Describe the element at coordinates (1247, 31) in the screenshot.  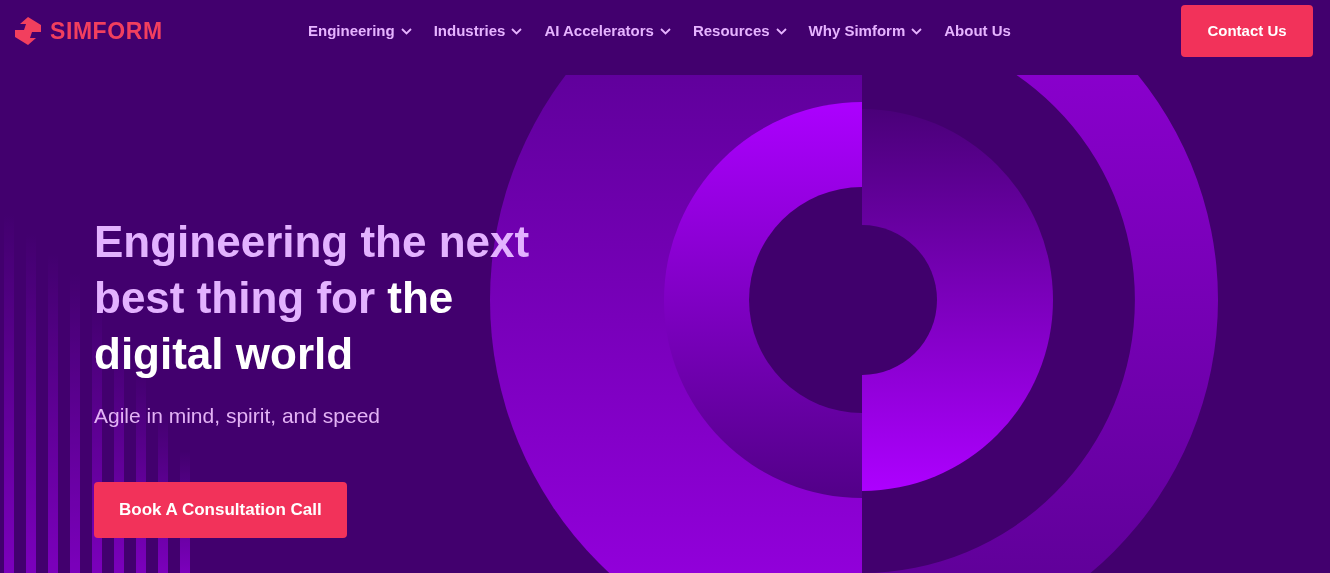
I see `contact-button: Contact Us` at that location.